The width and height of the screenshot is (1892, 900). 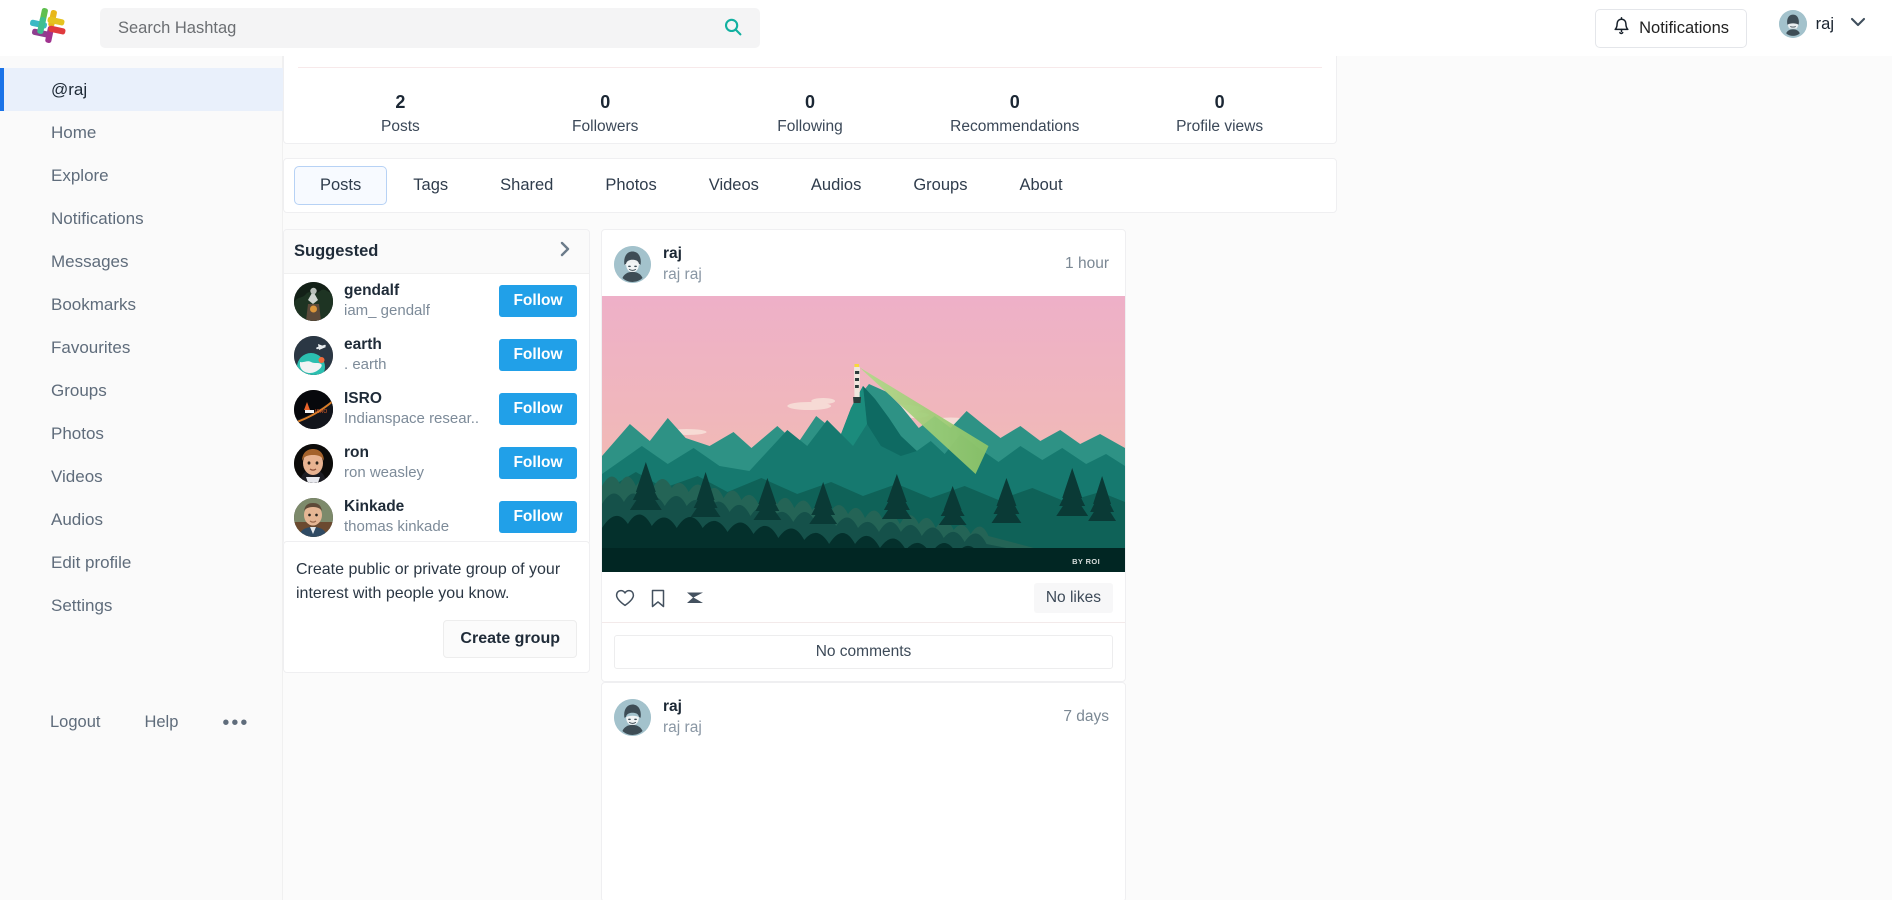 What do you see at coordinates (313, 301) in the screenshot?
I see `wizard-avatar` at bounding box center [313, 301].